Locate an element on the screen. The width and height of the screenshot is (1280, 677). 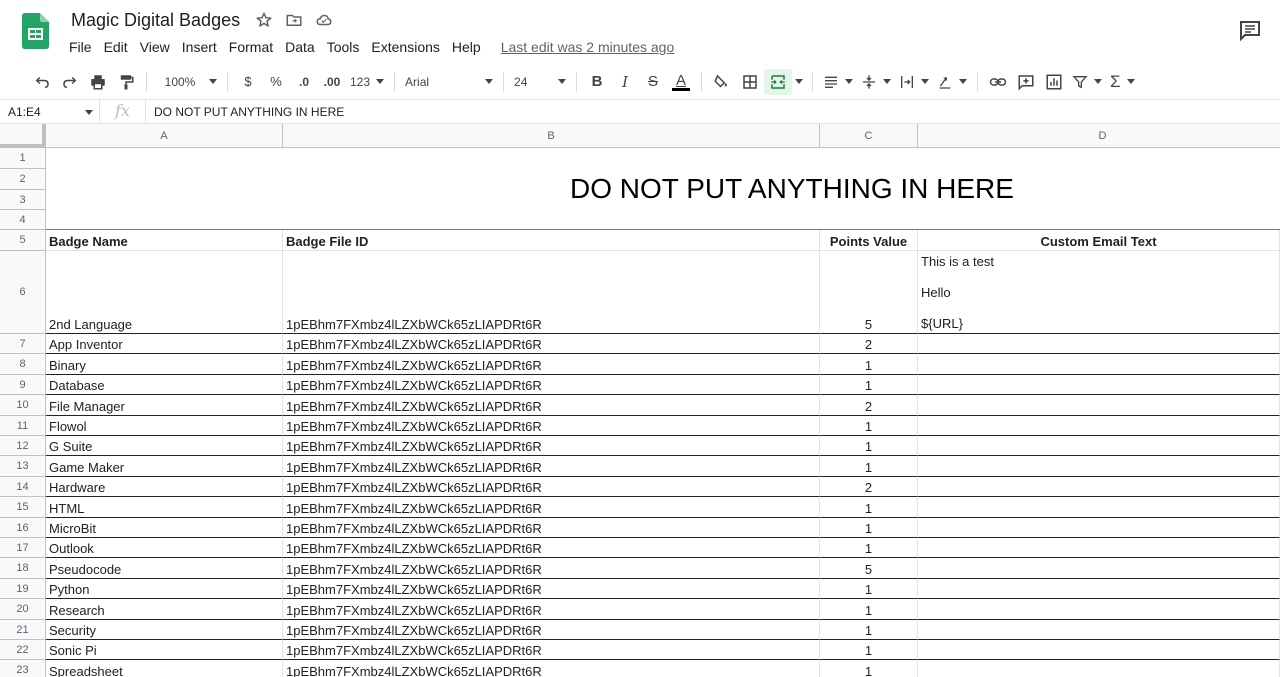
menu-file: File is located at coordinates (80, 47).